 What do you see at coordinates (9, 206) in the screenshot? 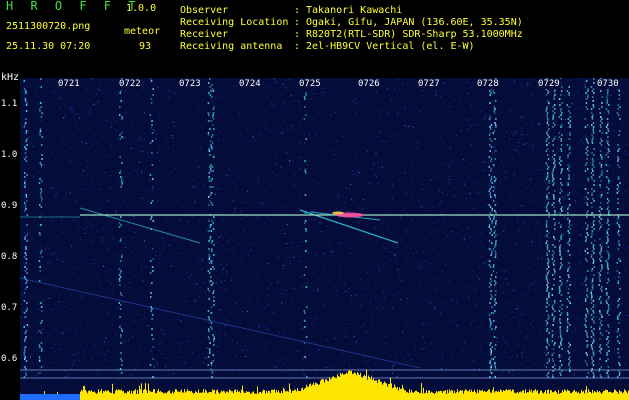
I see `freq-tick-0.9: 0.9` at bounding box center [9, 206].